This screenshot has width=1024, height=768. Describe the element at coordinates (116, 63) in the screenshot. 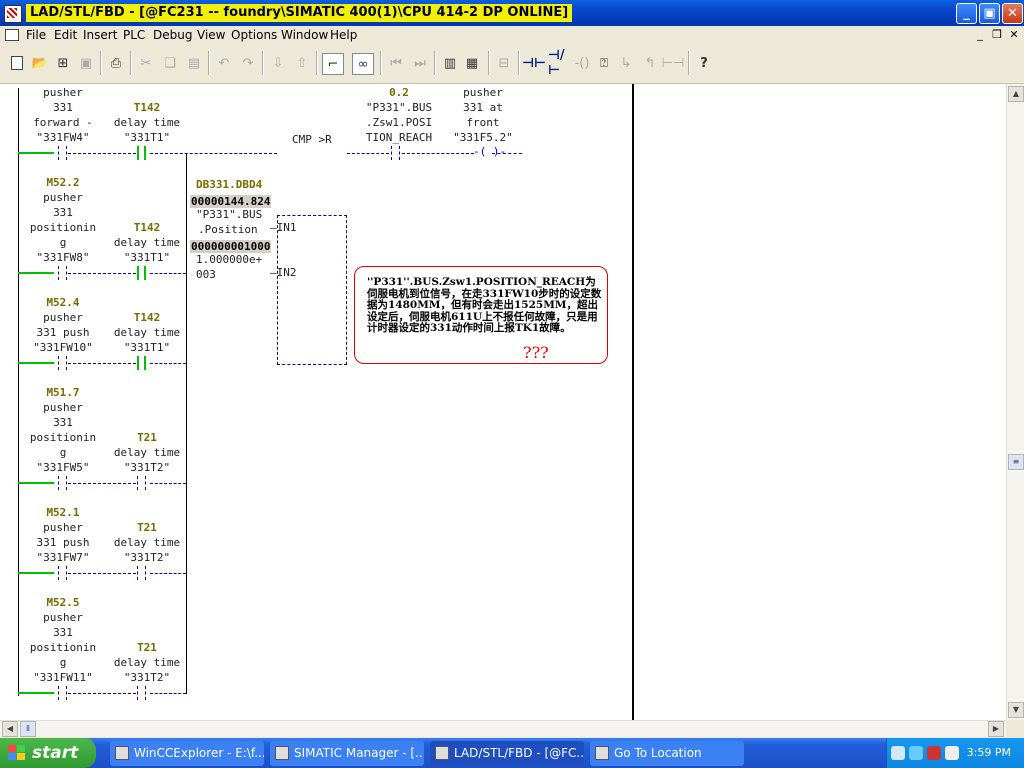

I see `print-icon: ⎙` at that location.